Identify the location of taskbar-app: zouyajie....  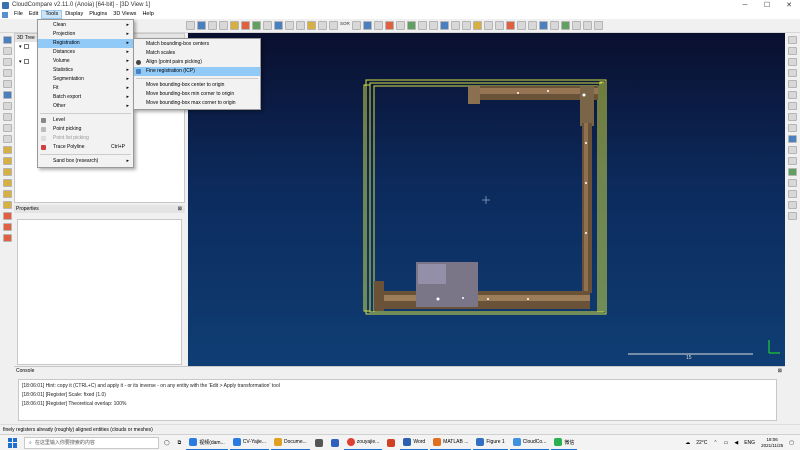
(363, 443).